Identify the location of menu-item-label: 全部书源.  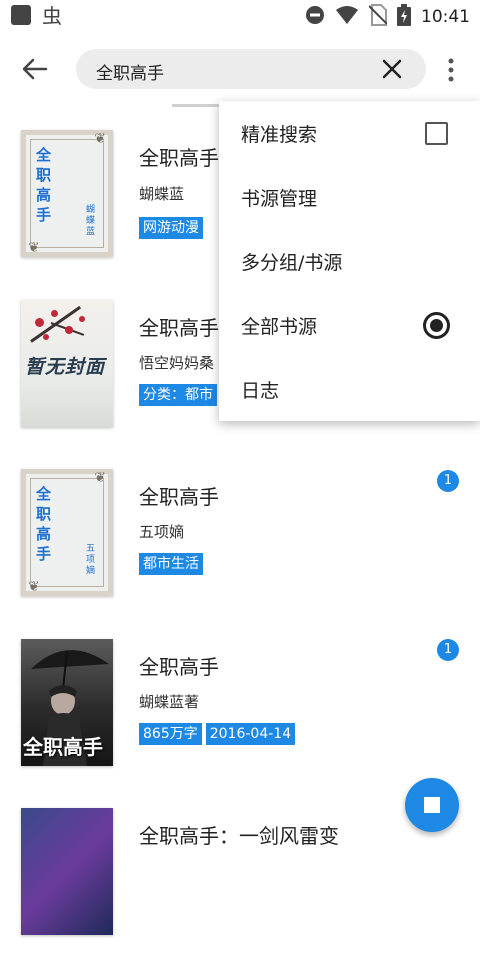
(279, 327).